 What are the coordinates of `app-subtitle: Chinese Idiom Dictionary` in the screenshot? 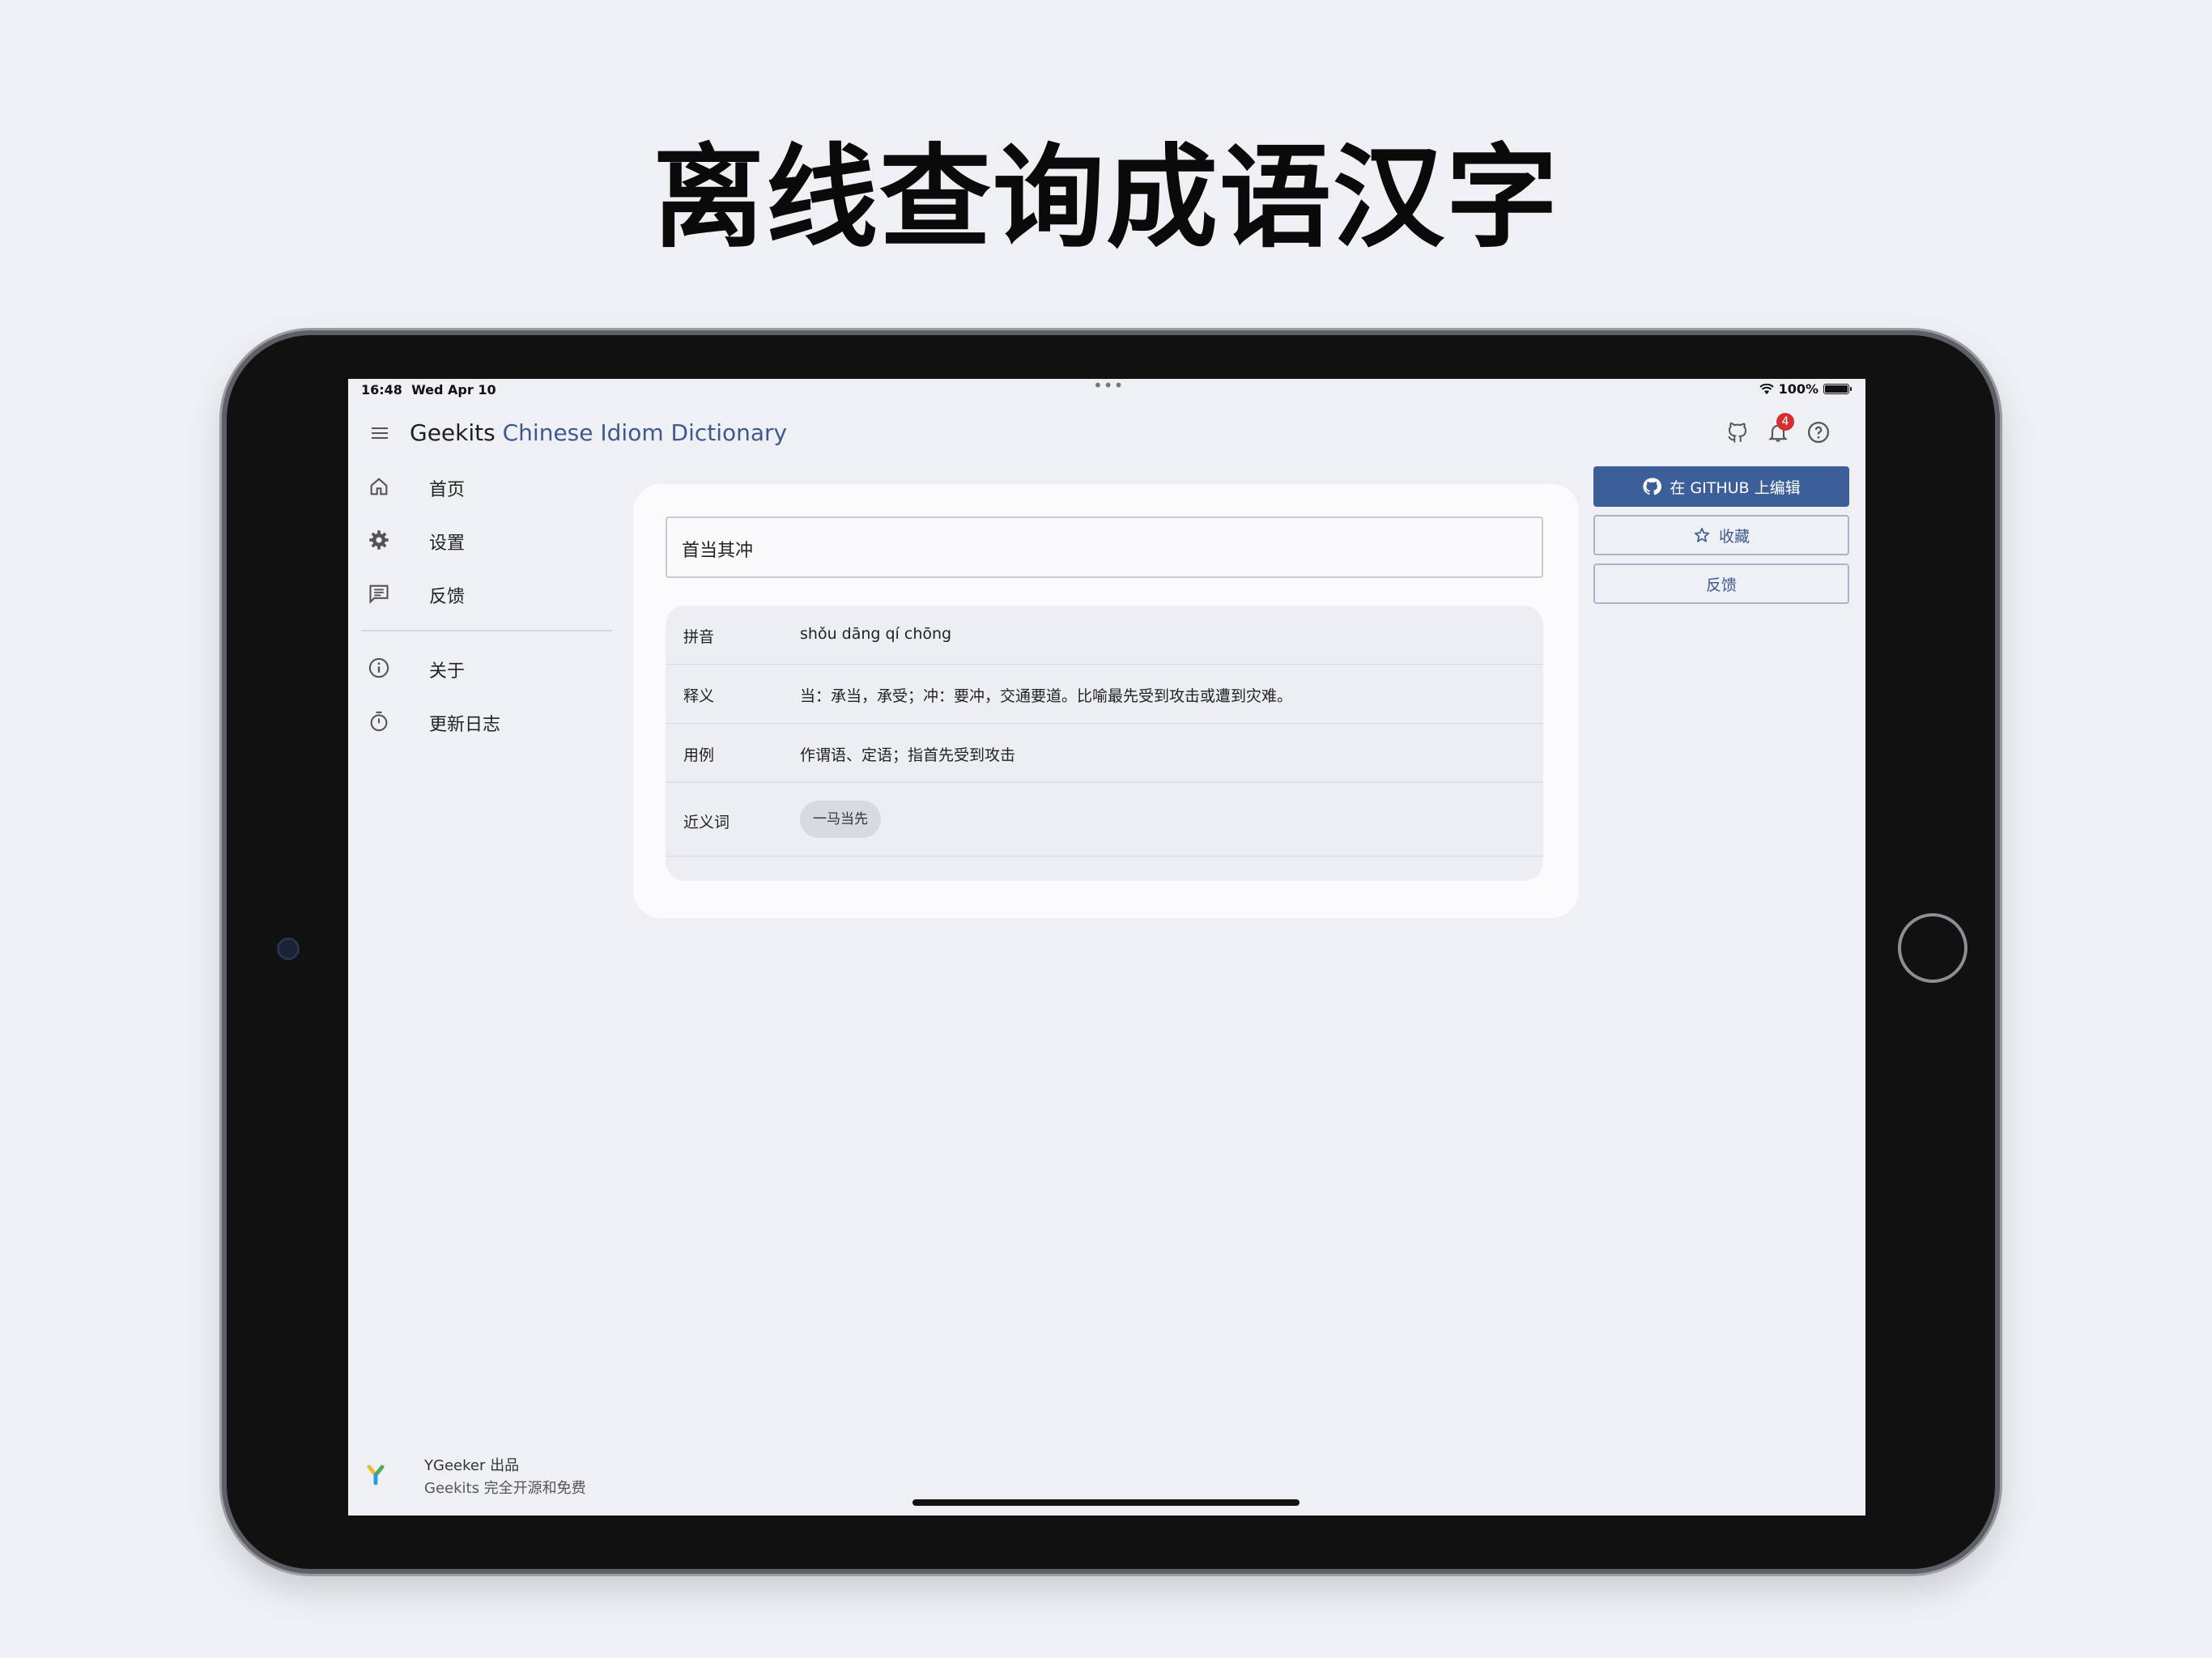 It's located at (645, 432).